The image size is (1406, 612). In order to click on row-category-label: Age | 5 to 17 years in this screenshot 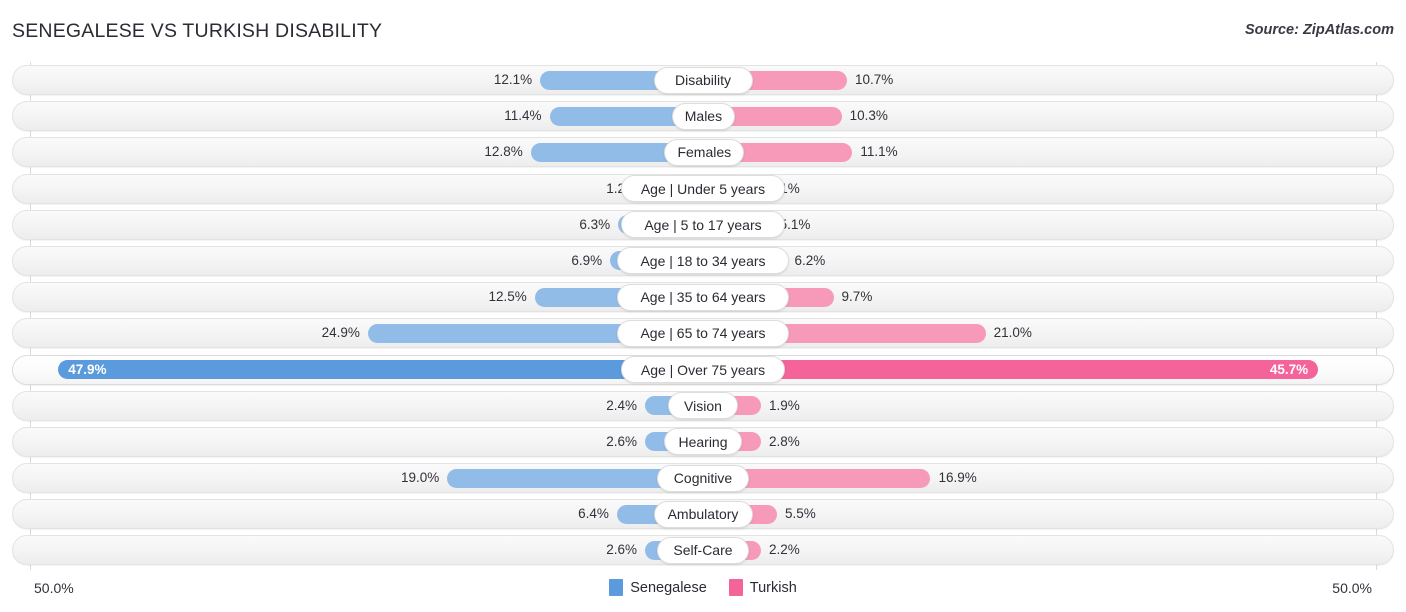, I will do `click(703, 225)`.